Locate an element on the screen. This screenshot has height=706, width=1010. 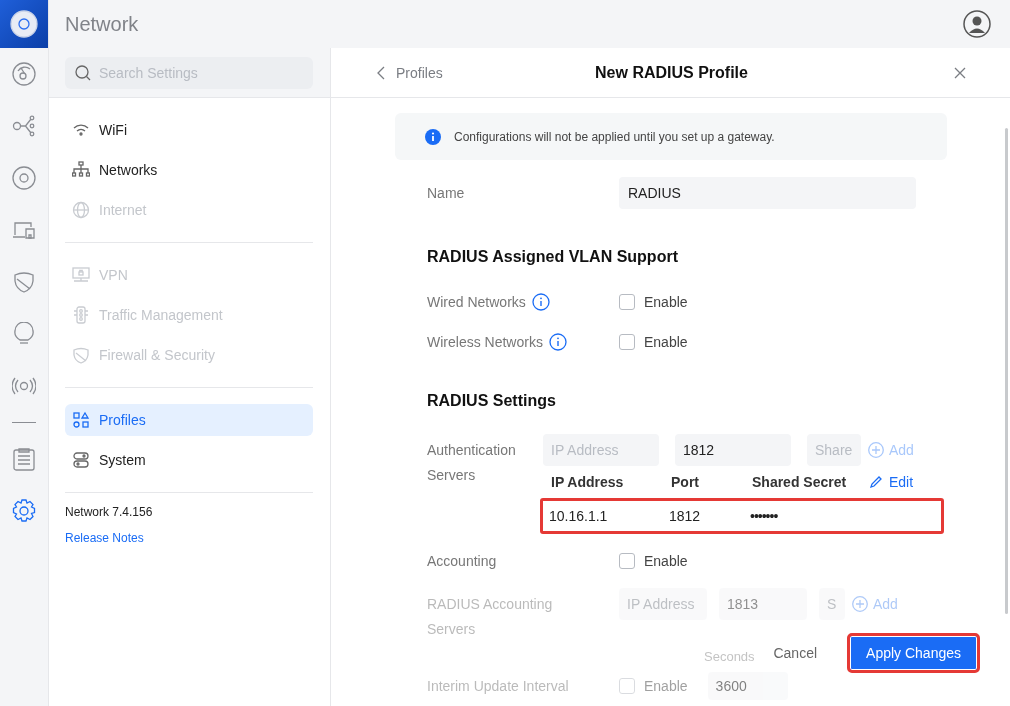
nav-item: WiFi is located at coordinates (189, 130).